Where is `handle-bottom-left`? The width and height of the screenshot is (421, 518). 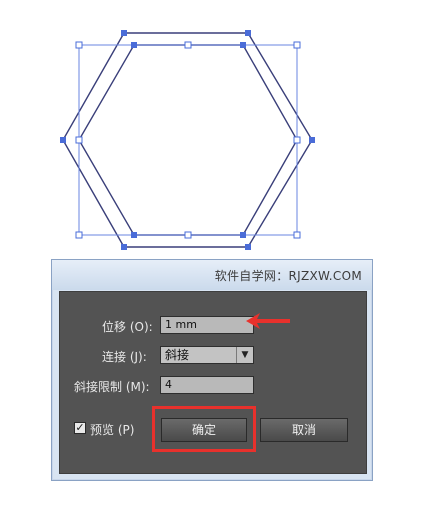 handle-bottom-left is located at coordinates (79, 235).